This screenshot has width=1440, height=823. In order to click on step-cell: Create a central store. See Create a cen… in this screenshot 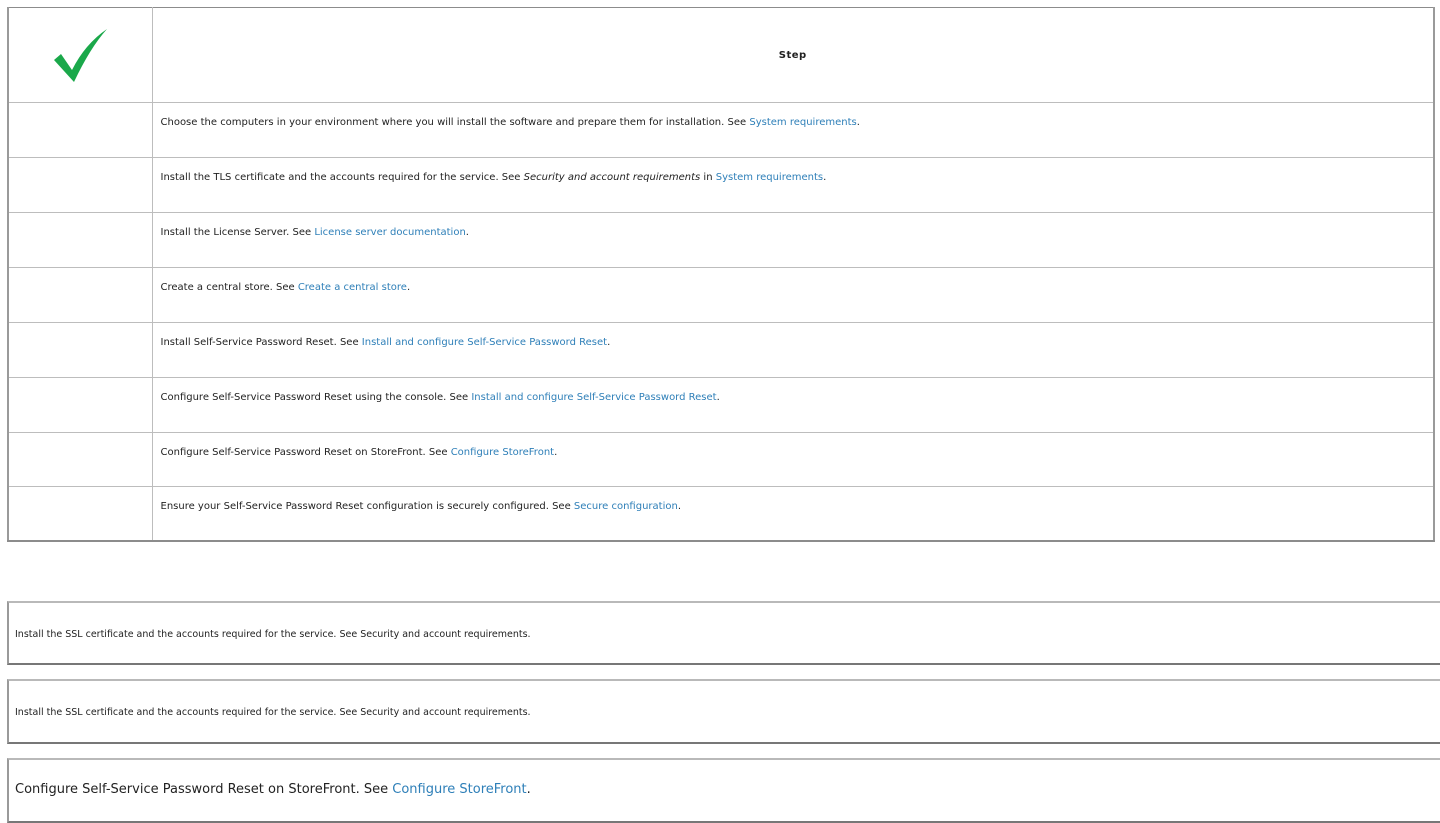, I will do `click(793, 295)`.